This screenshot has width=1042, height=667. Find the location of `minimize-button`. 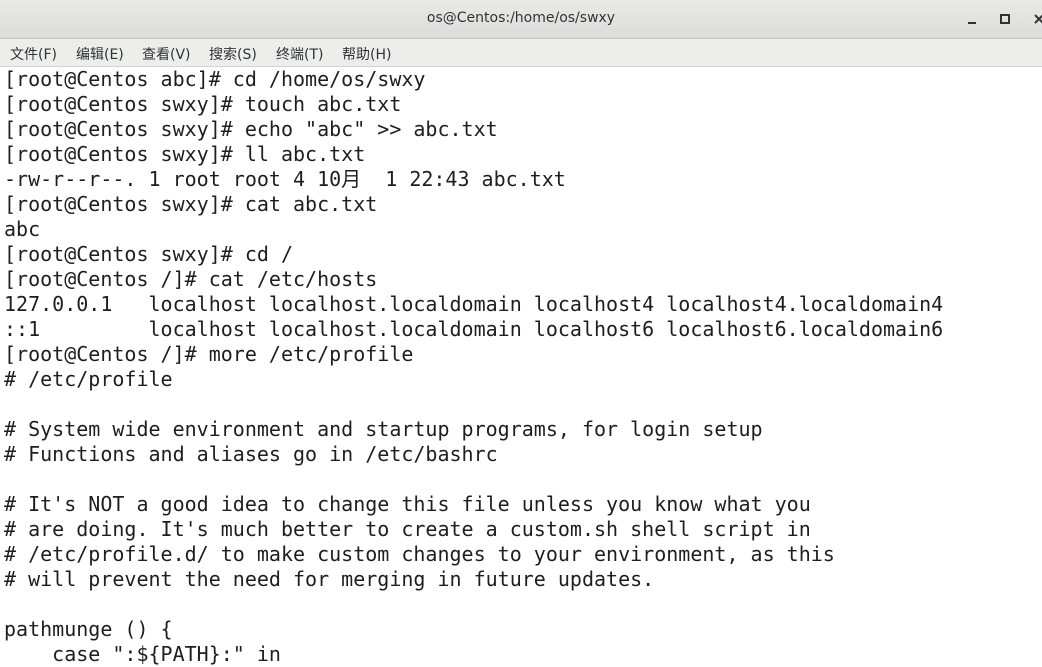

minimize-button is located at coordinates (972, 19).